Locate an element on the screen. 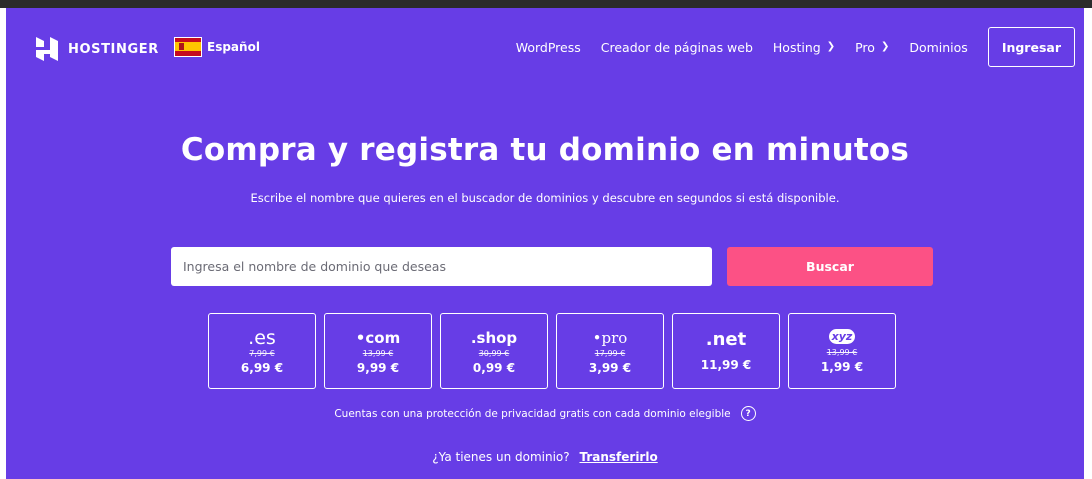 This screenshot has height=479, width=1092. nav-label: WordPress is located at coordinates (548, 47).